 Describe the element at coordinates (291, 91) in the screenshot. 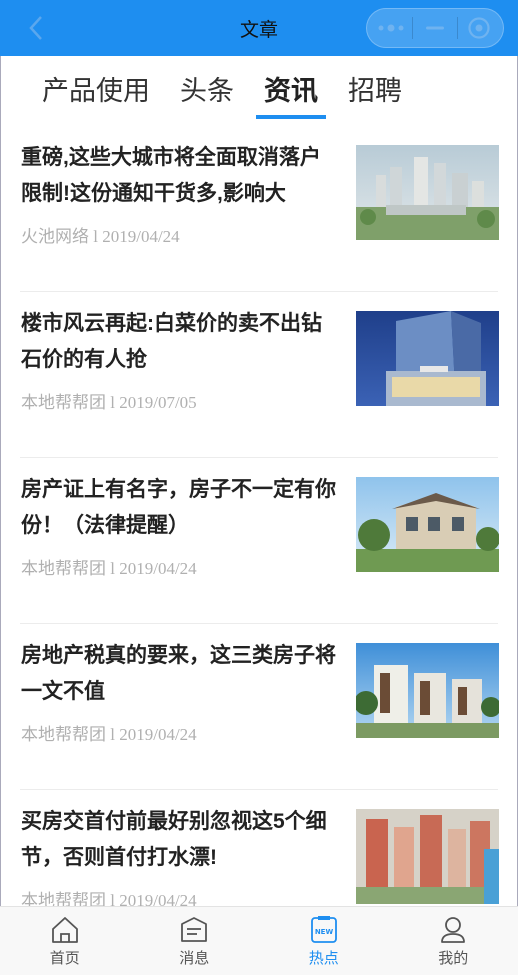

I see `tab-news: 资讯` at that location.